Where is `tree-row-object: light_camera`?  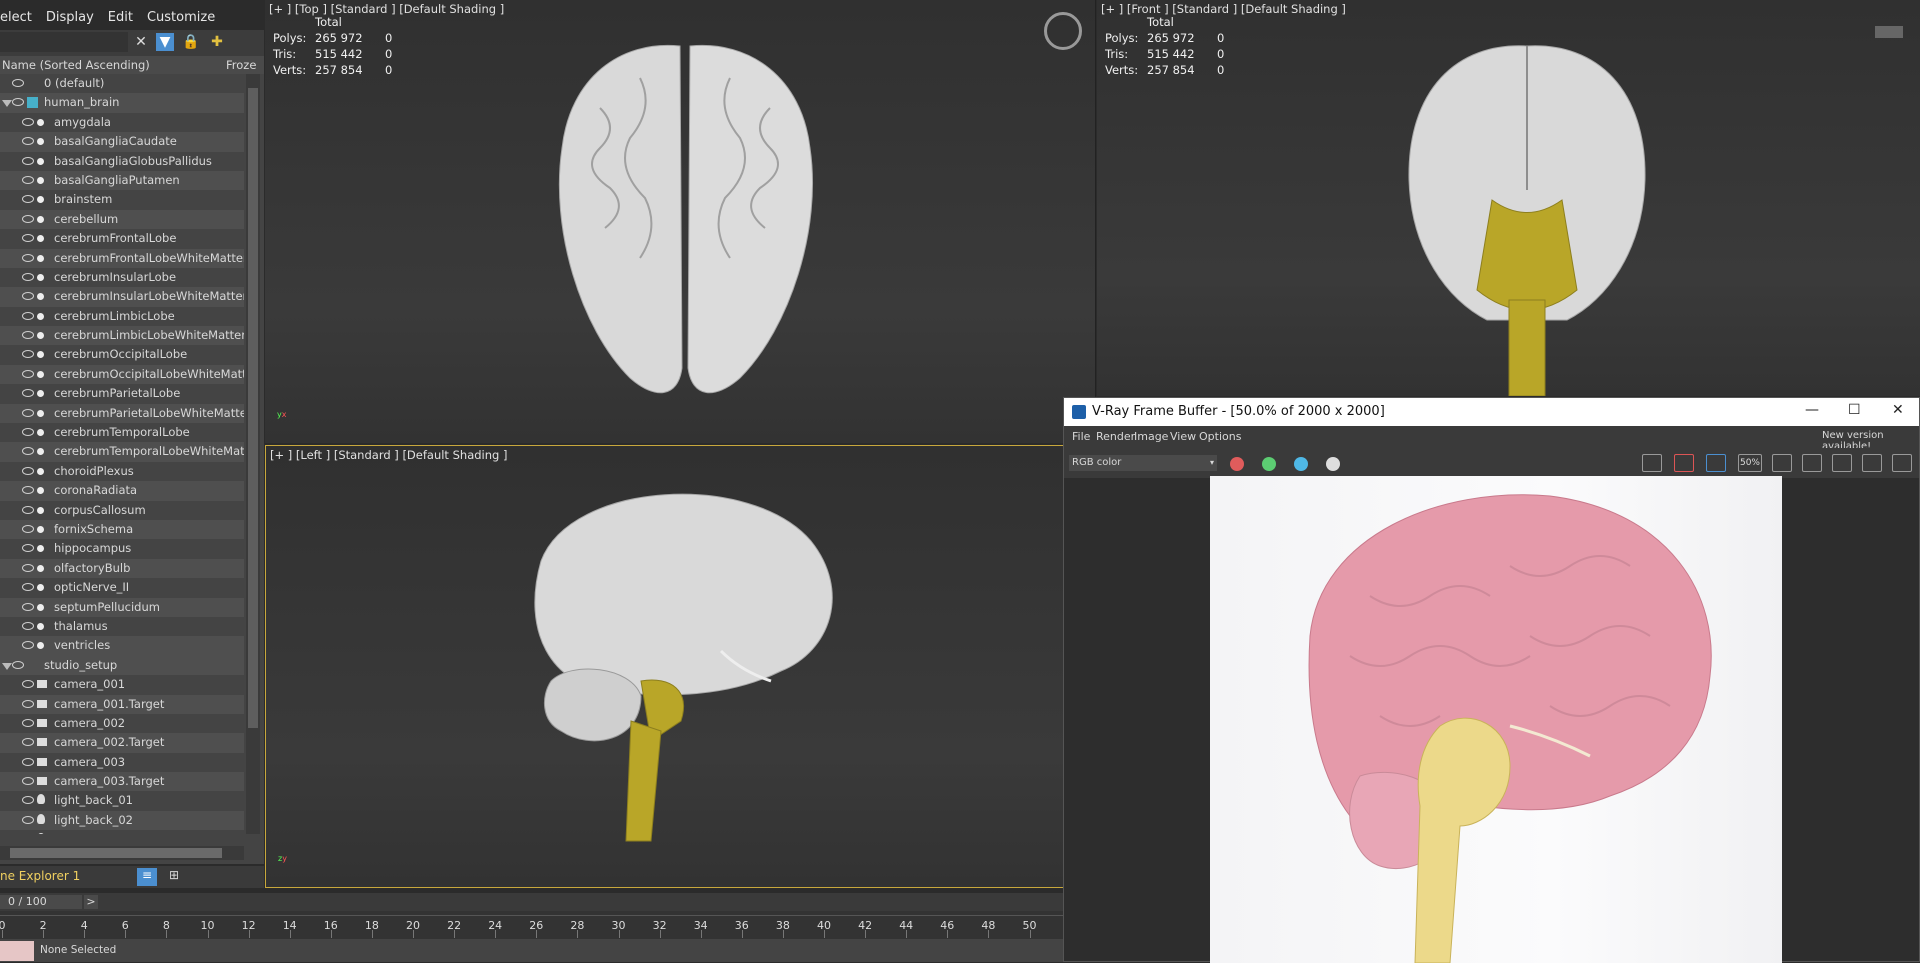
tree-row-object: light_camera is located at coordinates (122, 832).